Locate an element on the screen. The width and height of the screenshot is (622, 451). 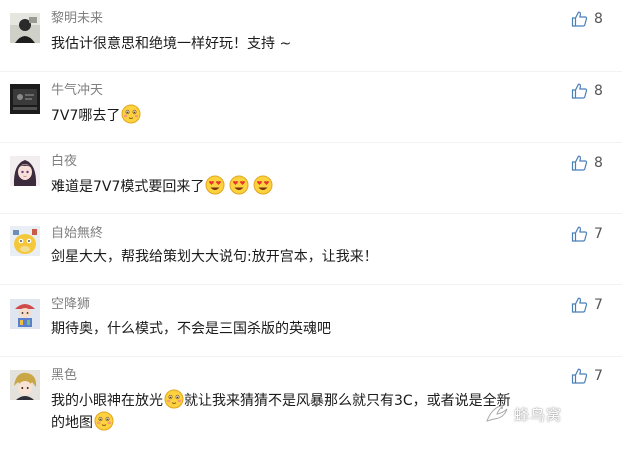
hummingbird-logo-icon is located at coordinates (497, 413).